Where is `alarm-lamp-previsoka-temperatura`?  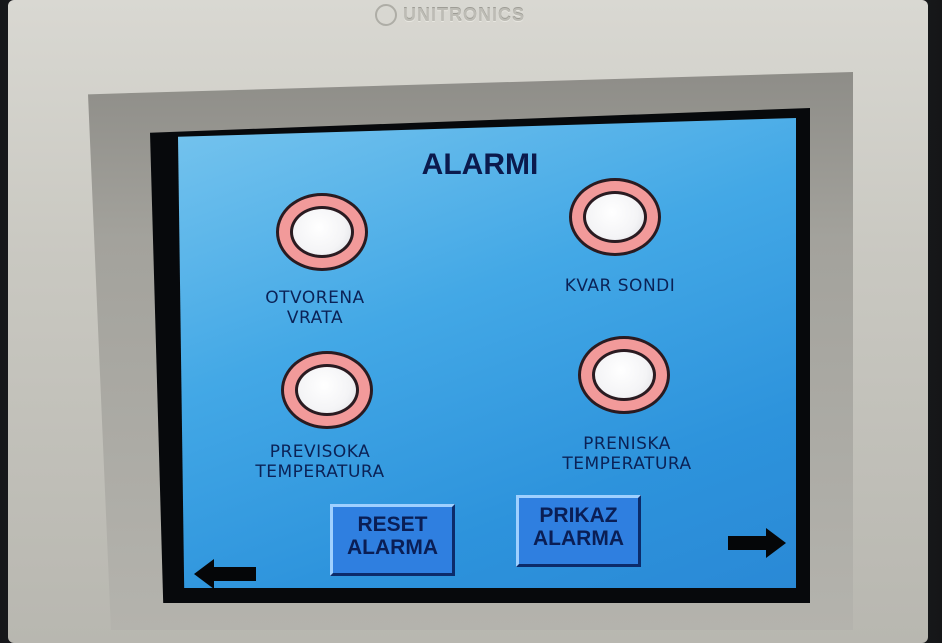 alarm-lamp-previsoka-temperatura is located at coordinates (327, 390).